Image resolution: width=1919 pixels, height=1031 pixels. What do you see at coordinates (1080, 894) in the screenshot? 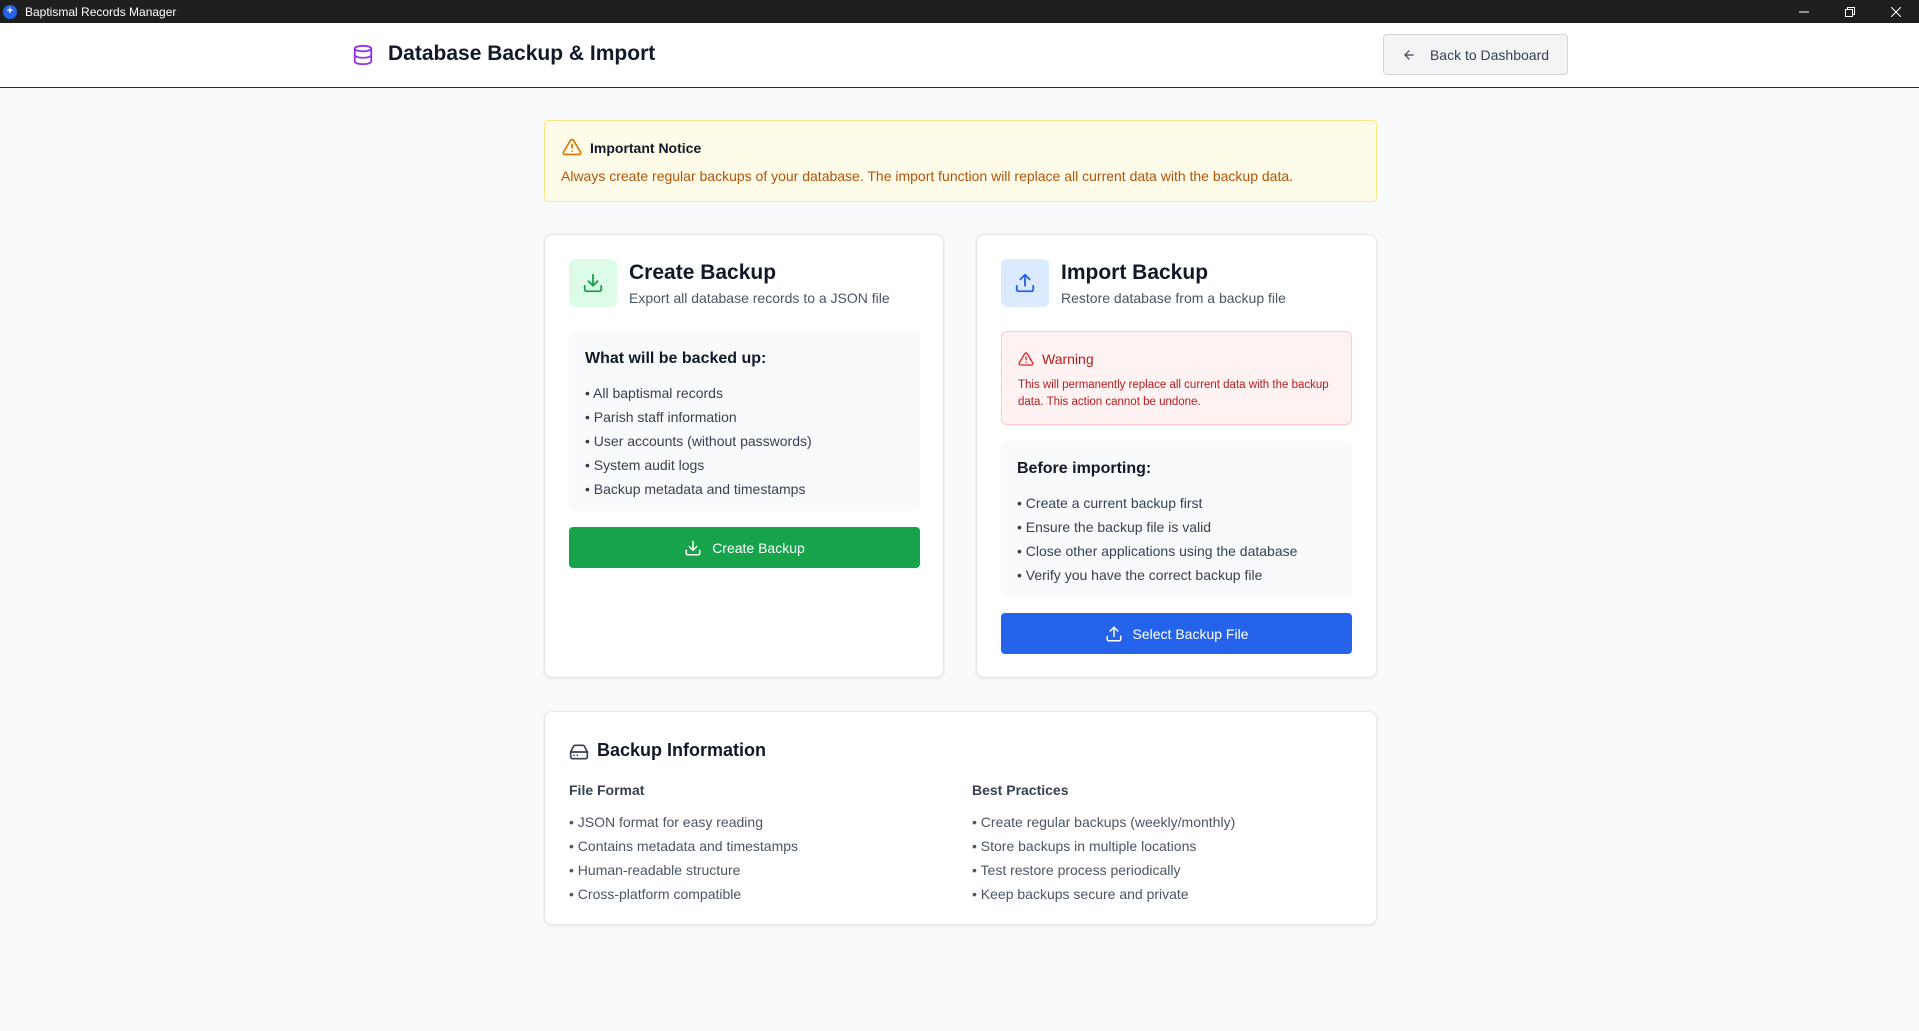
I see `list-item: • Keep backups secure and private` at bounding box center [1080, 894].